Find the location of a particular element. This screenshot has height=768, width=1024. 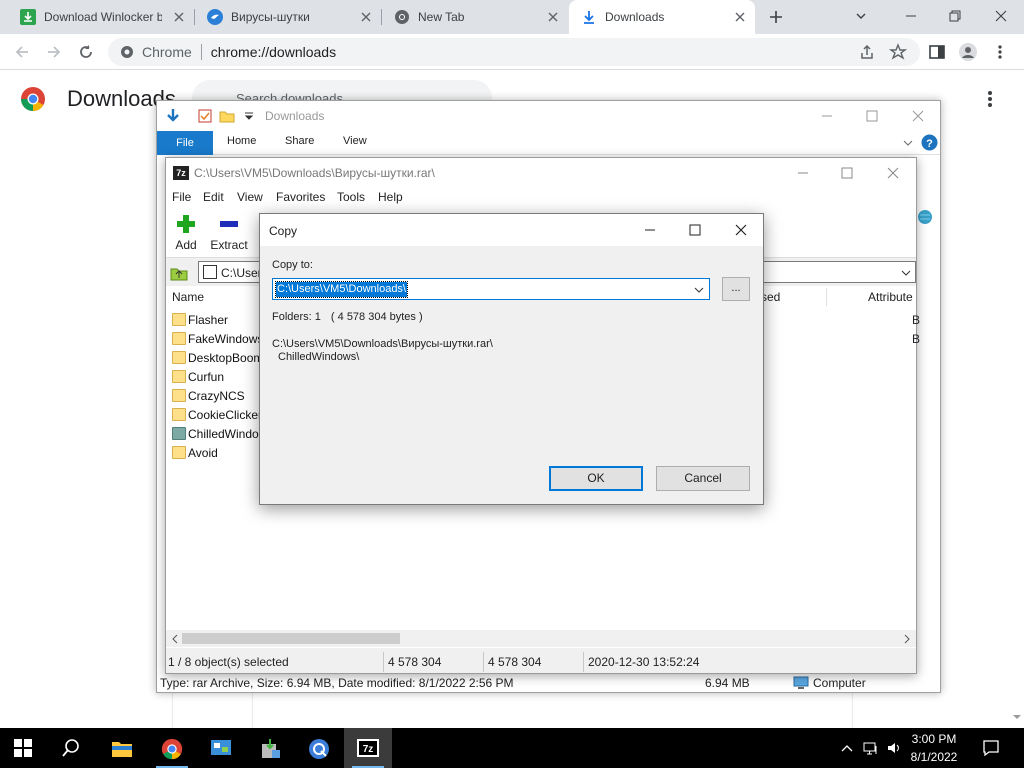

side-panel-icon is located at coordinates (937, 52).